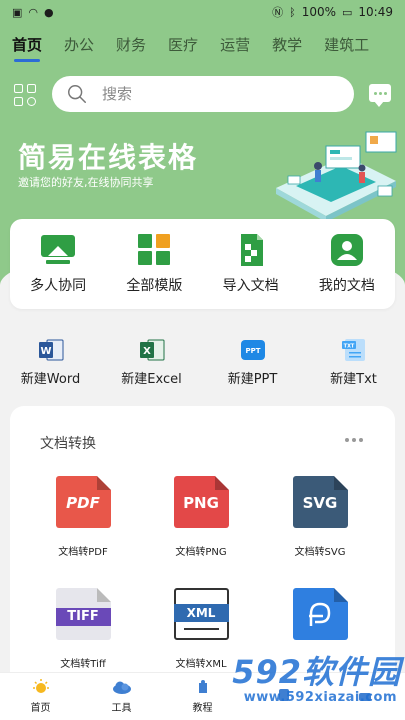 Image resolution: width=405 pixels, height=720 pixels. What do you see at coordinates (121, 687) in the screenshot?
I see `cloud-icon` at bounding box center [121, 687].